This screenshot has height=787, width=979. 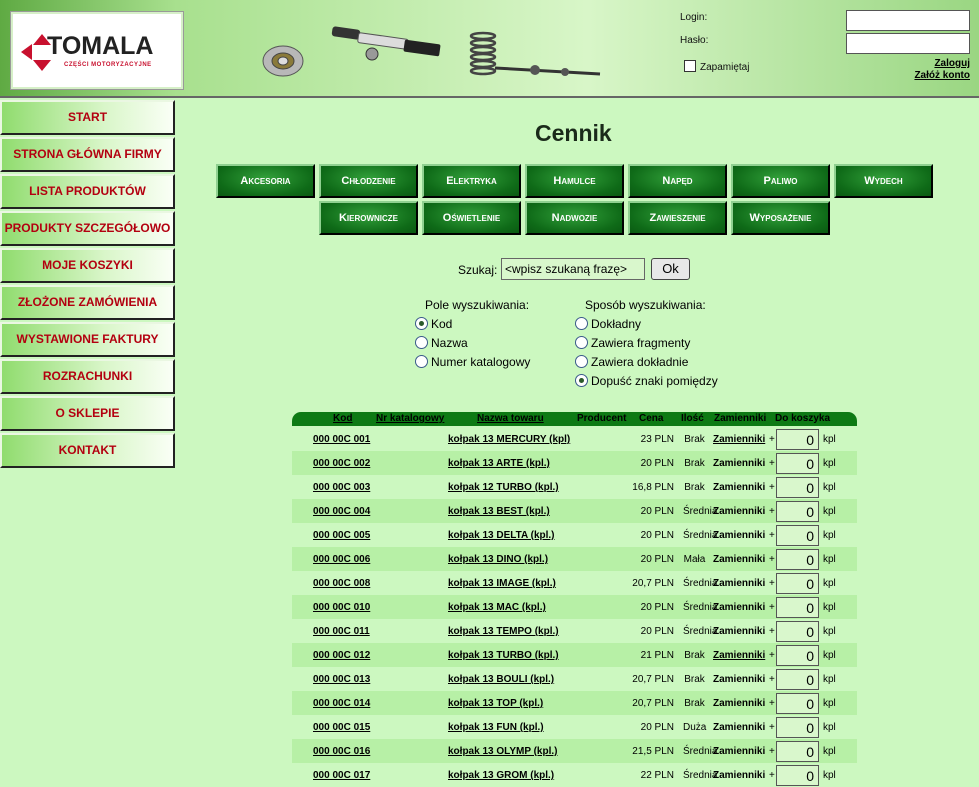 What do you see at coordinates (573, 269) in the screenshot?
I see `search-input` at bounding box center [573, 269].